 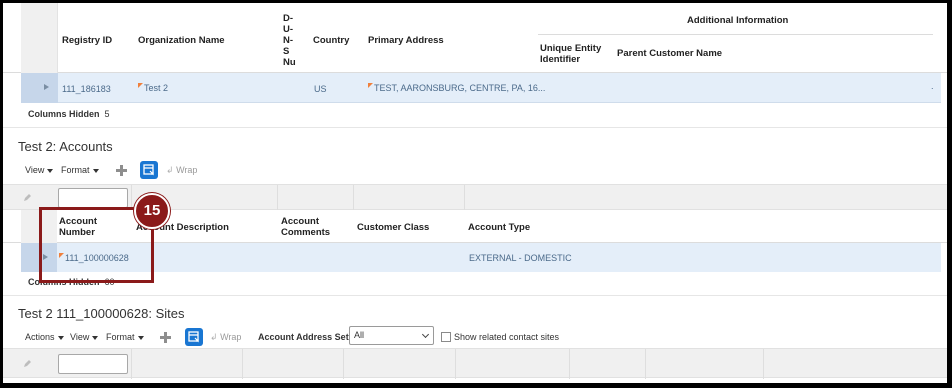 What do you see at coordinates (39, 38) in the screenshot?
I see `registry-header-gutter` at bounding box center [39, 38].